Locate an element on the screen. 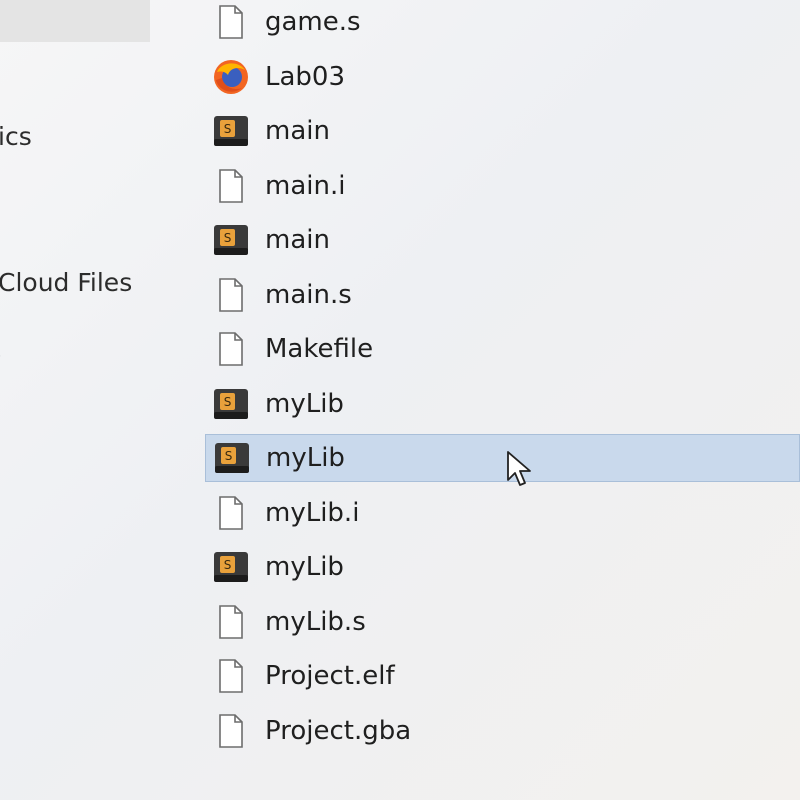 The image size is (800, 800). mouse-cursor-icon is located at coordinates (519, 468).